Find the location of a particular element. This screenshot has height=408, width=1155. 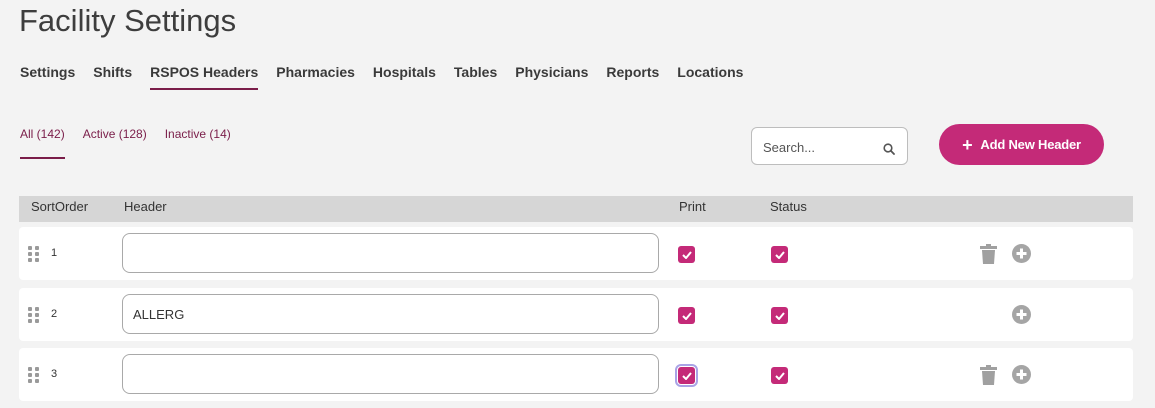

column-print: Print is located at coordinates (692, 206).